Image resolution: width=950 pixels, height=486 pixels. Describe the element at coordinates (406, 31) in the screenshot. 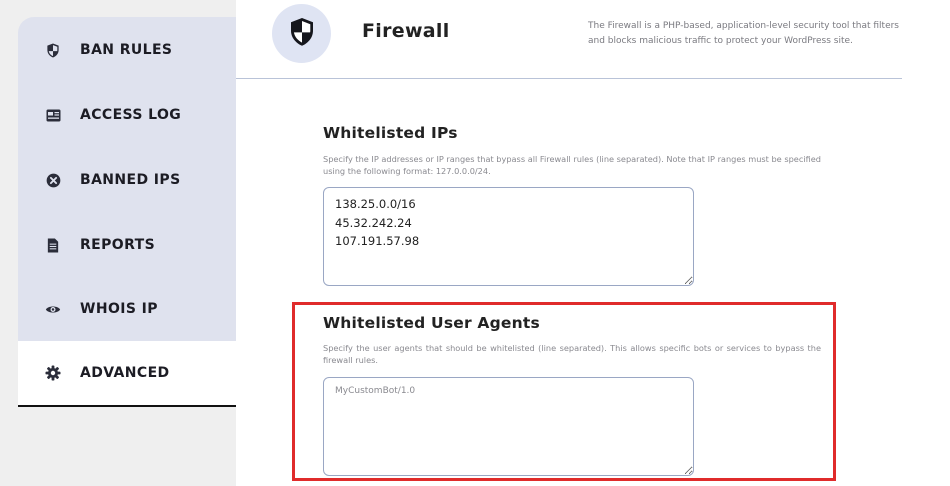

I see `page-title: Firewall` at that location.